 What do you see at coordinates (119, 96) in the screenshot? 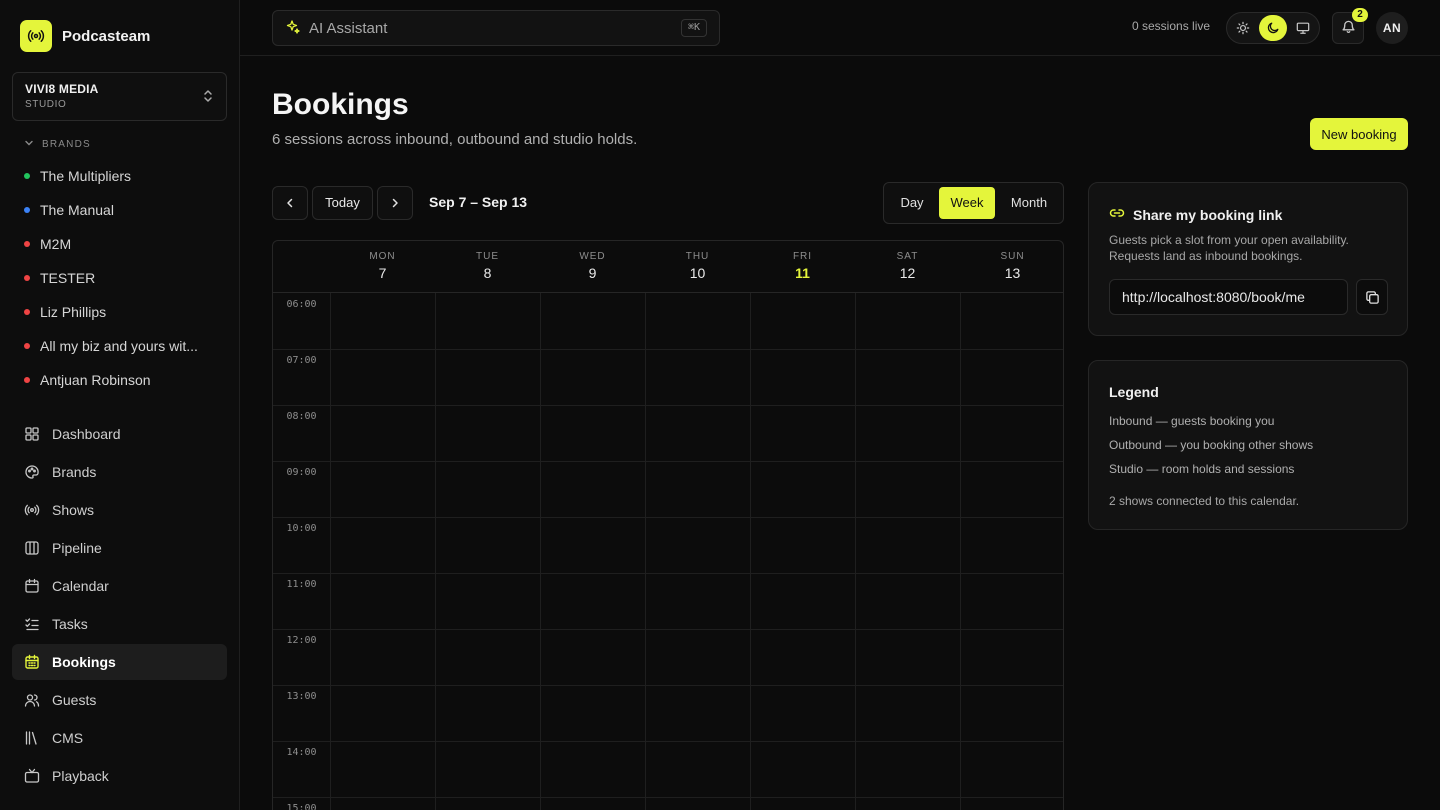
I see `org-switcher: VIVI8 MEDIA STUDIO` at bounding box center [119, 96].